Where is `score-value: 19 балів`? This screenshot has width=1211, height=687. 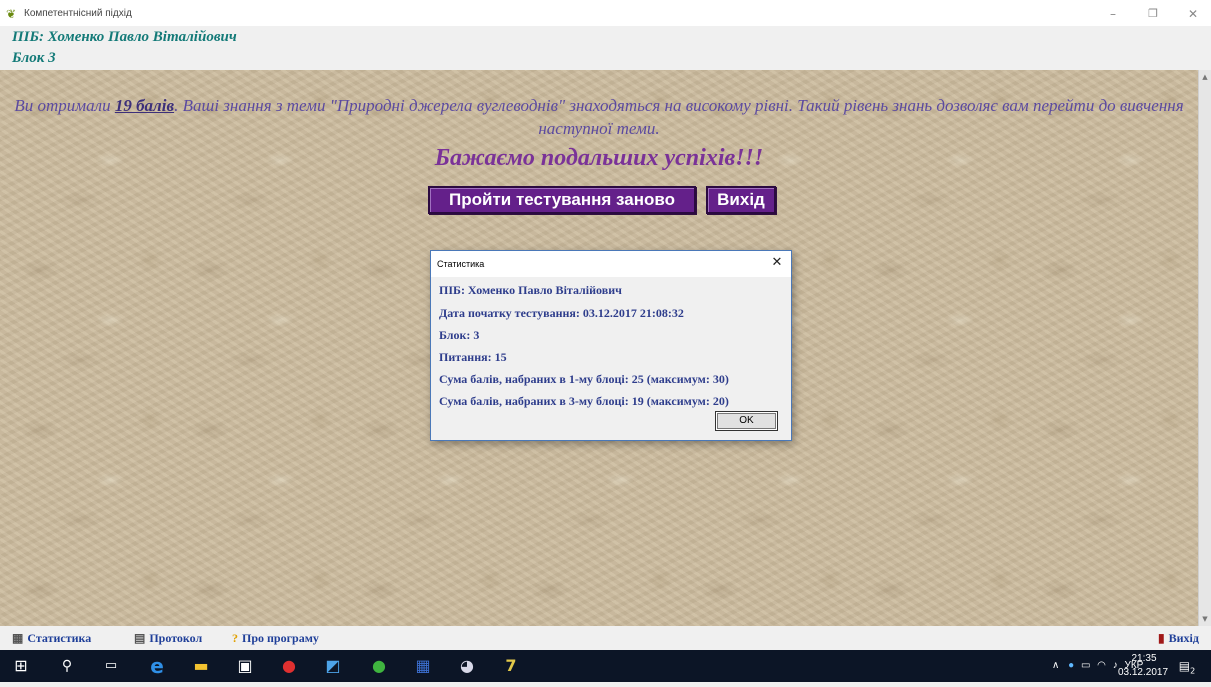
score-value: 19 балів is located at coordinates (144, 105).